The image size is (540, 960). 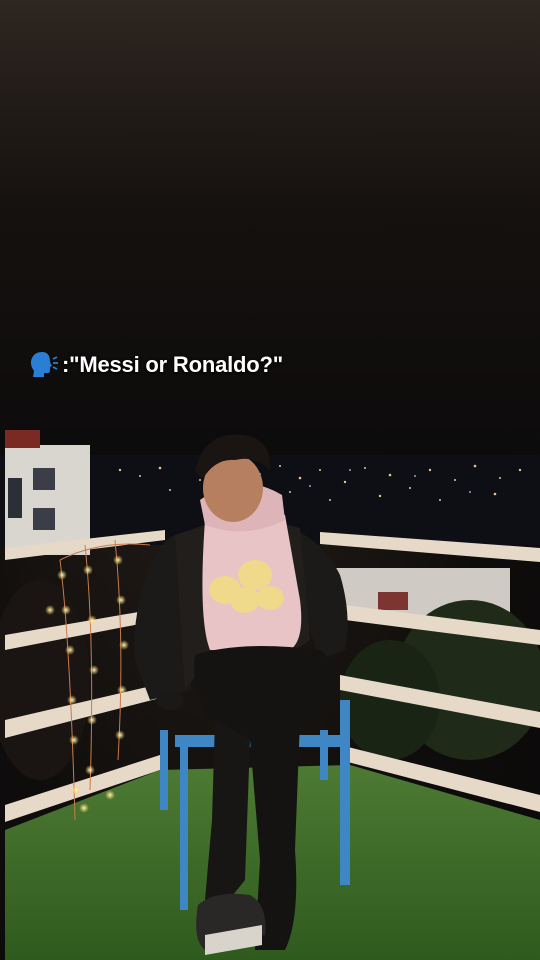 What do you see at coordinates (44, 364) in the screenshot?
I see `speaking-head-icon` at bounding box center [44, 364].